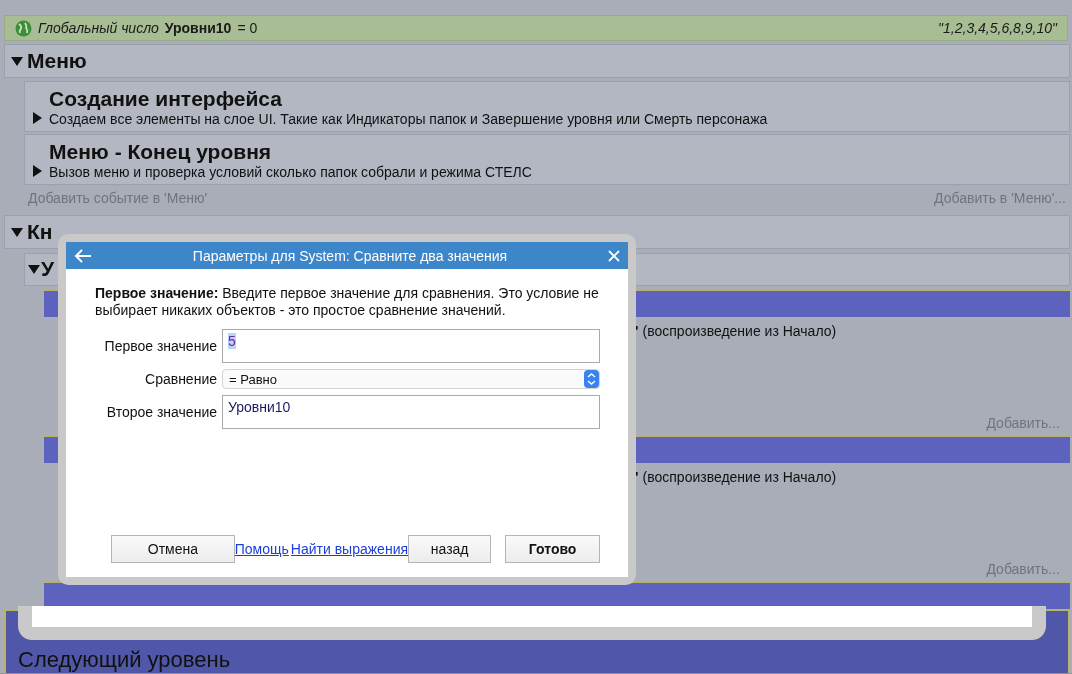 The width and height of the screenshot is (1072, 674). I want to click on event-description: Создаем все элементы на слое UI. Такие как Индикаторы папок и Завершение уровня или Смерть персонажа, so click(408, 119).